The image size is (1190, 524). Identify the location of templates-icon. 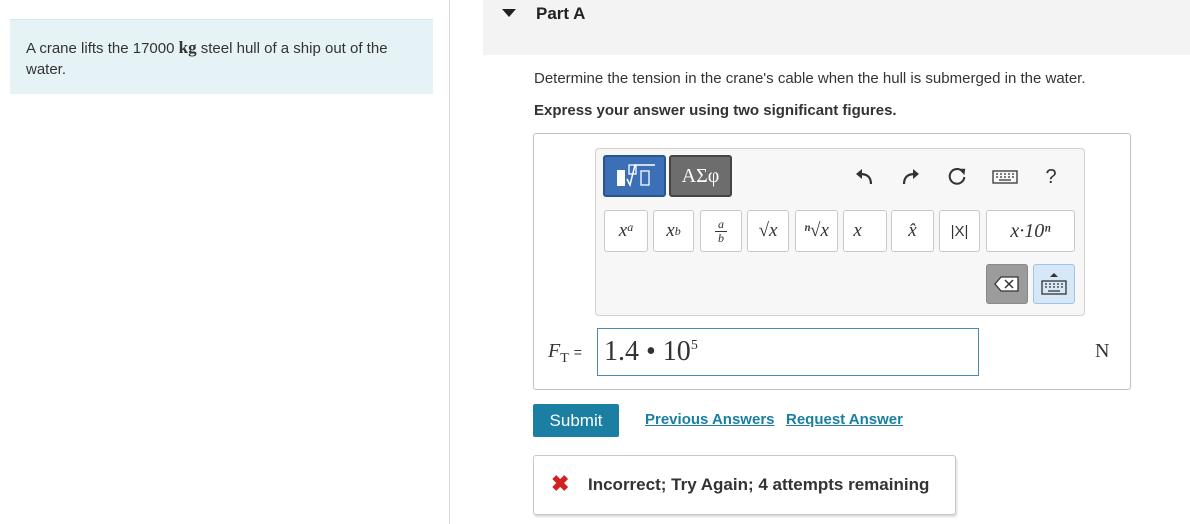
(635, 176).